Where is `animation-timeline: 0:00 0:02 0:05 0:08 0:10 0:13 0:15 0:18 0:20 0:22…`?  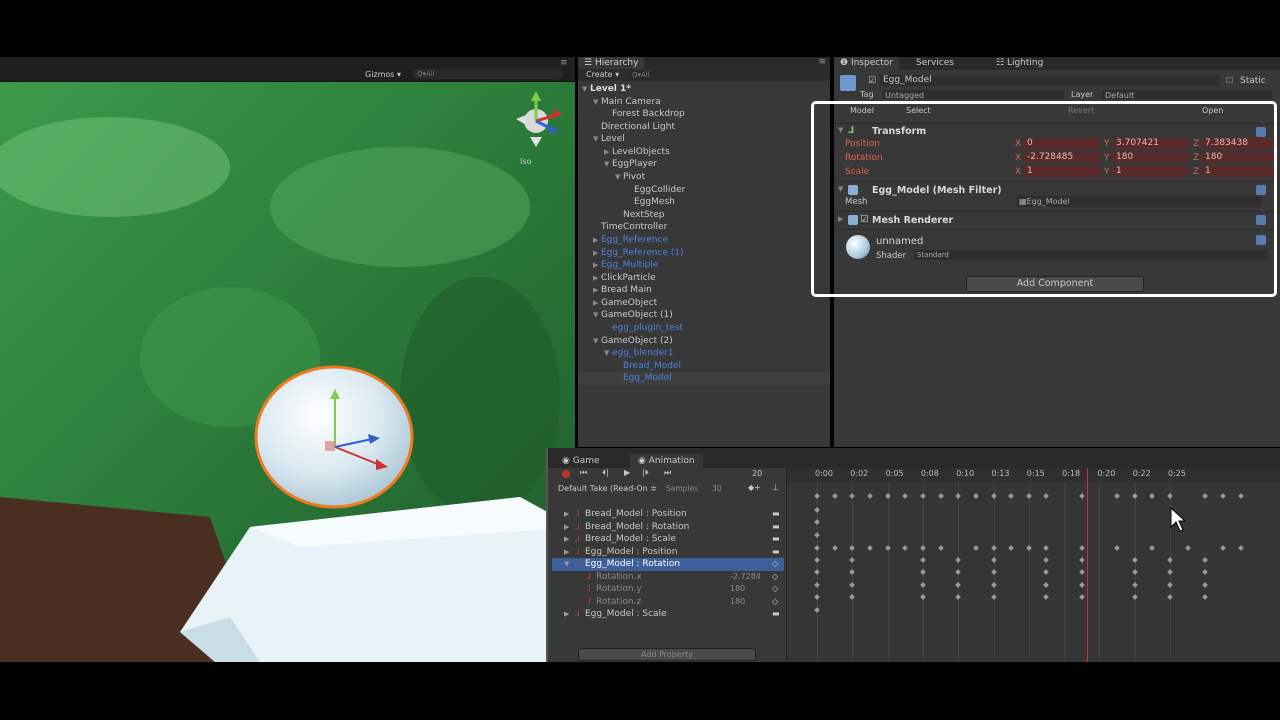 animation-timeline: 0:00 0:02 0:05 0:08 0:10 0:13 0:15 0:18 0:20 0:22… is located at coordinates (1033, 565).